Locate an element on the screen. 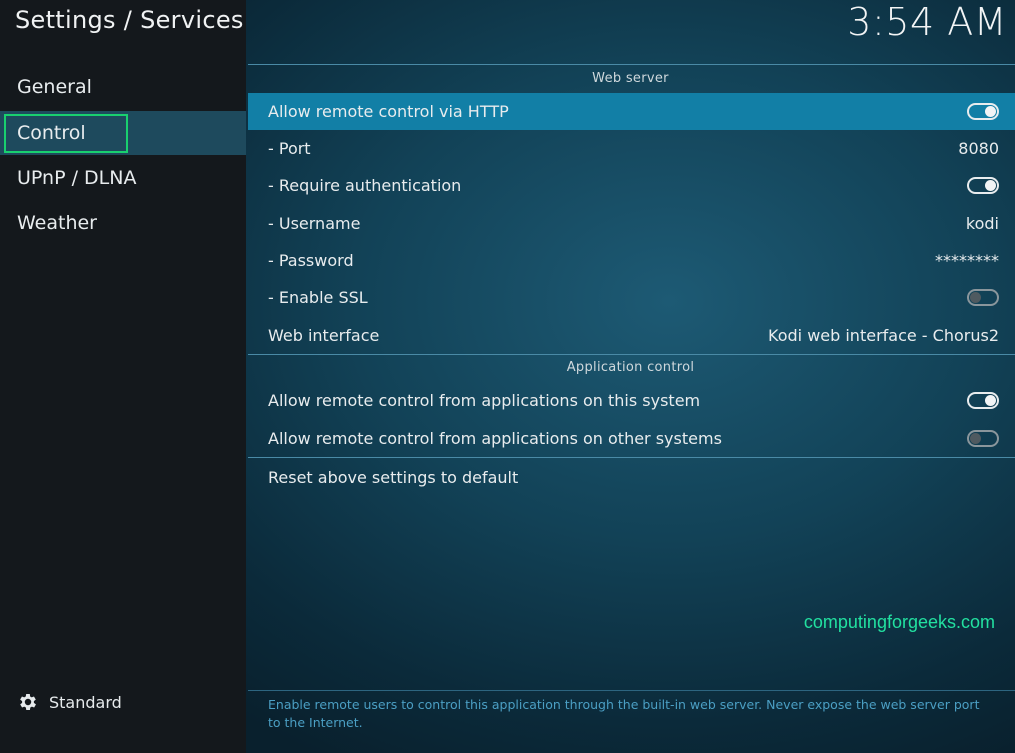 The image size is (1015, 753). setting-label: Reset above settings to default is located at coordinates (393, 477).